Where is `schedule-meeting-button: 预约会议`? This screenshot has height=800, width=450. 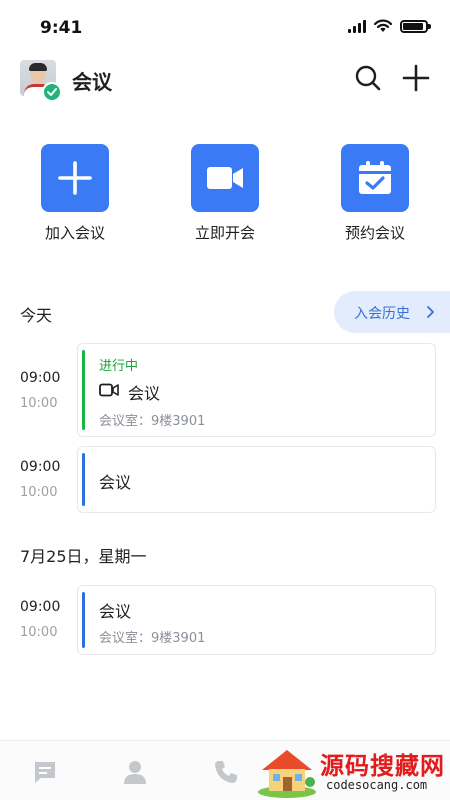
schedule-meeting-button: 预约会议 is located at coordinates (375, 193).